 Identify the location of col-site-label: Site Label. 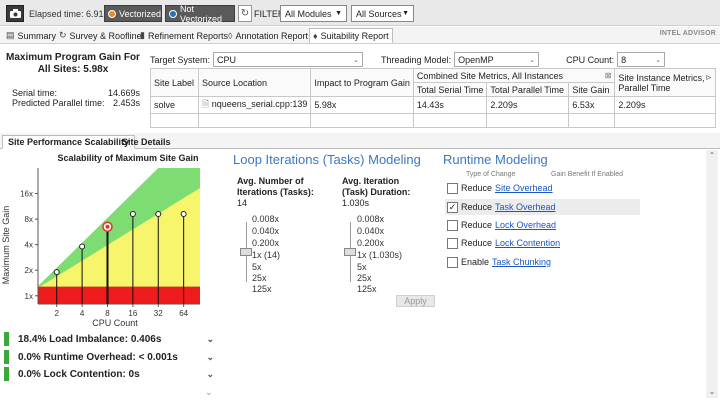
(174, 82).